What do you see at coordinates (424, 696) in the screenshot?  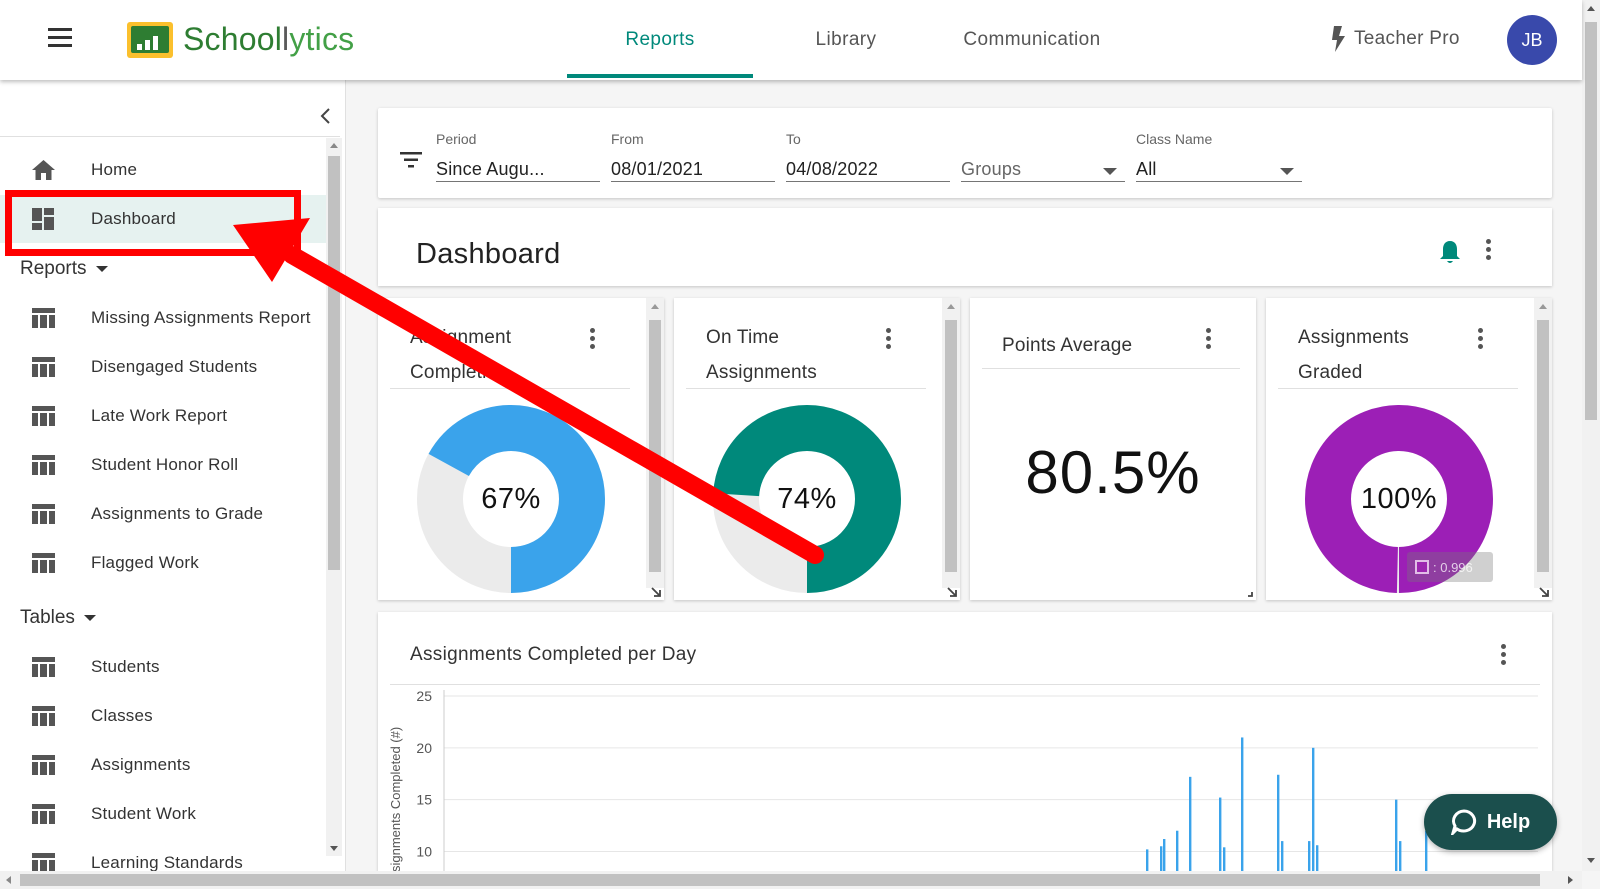 I see `y-tick-label: 25` at bounding box center [424, 696].